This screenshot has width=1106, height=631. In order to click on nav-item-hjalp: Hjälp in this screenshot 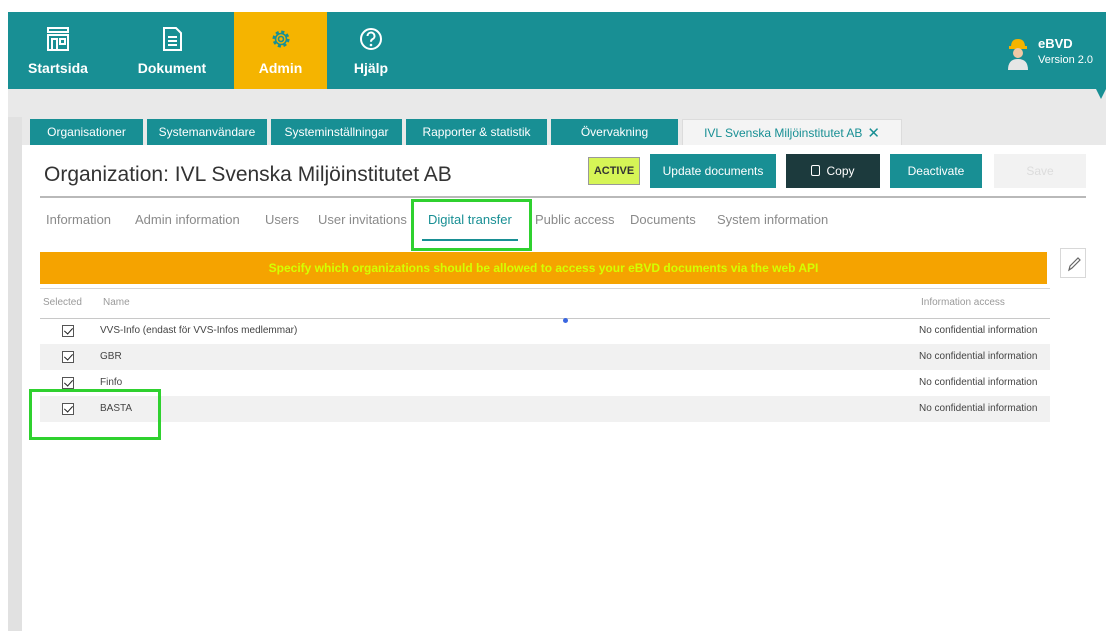, I will do `click(371, 50)`.